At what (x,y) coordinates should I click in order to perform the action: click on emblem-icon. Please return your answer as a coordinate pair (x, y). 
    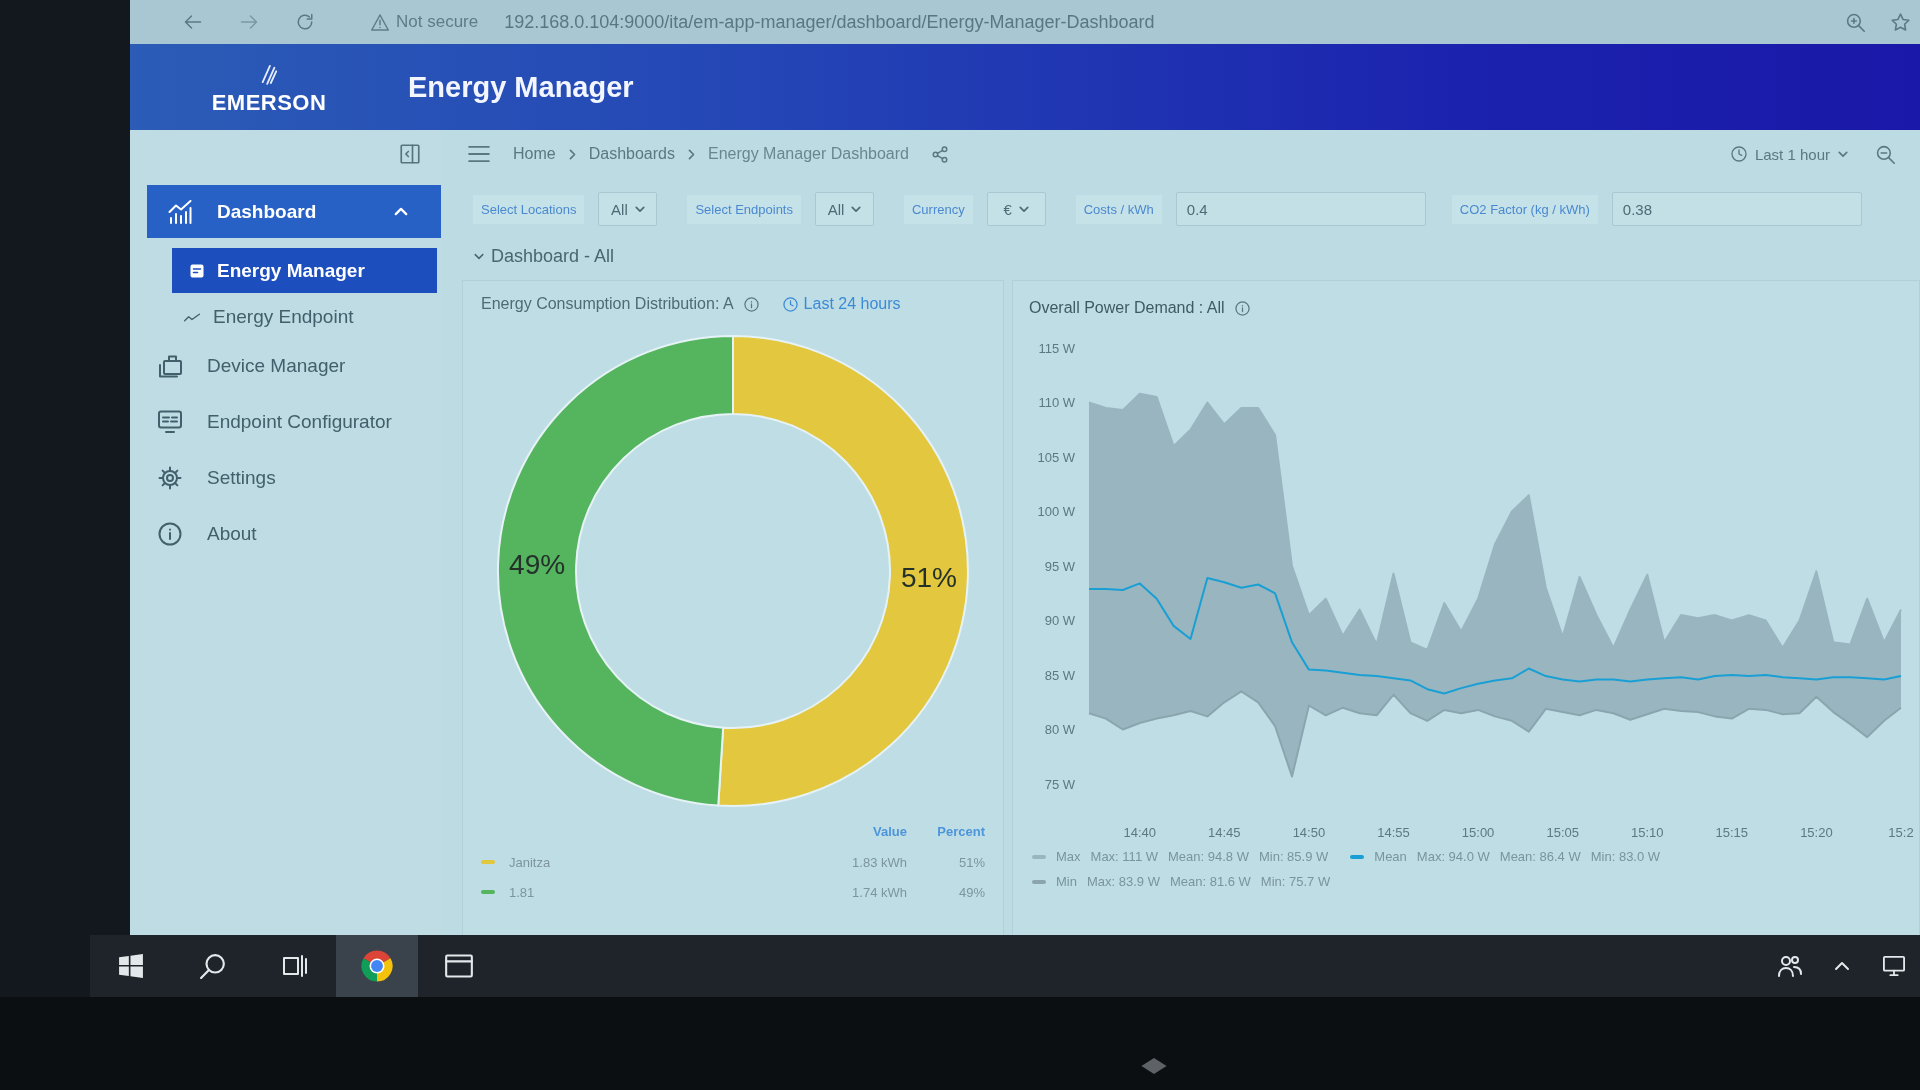
    Looking at the image, I should click on (1154, 1066).